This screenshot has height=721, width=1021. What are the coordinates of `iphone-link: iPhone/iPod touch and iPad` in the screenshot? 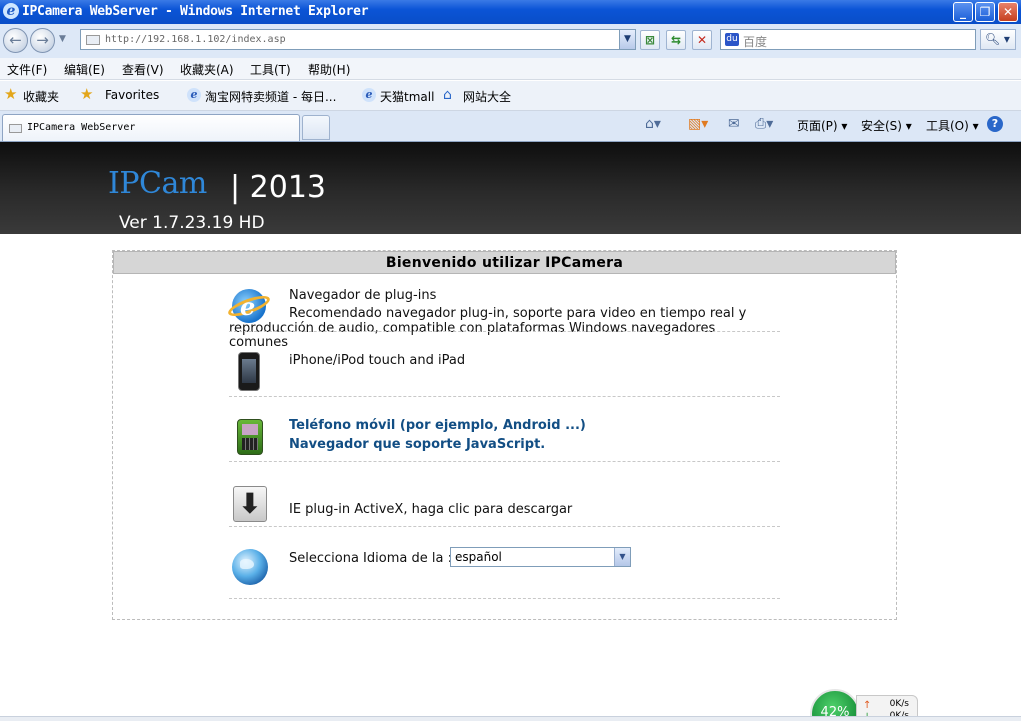 It's located at (377, 360).